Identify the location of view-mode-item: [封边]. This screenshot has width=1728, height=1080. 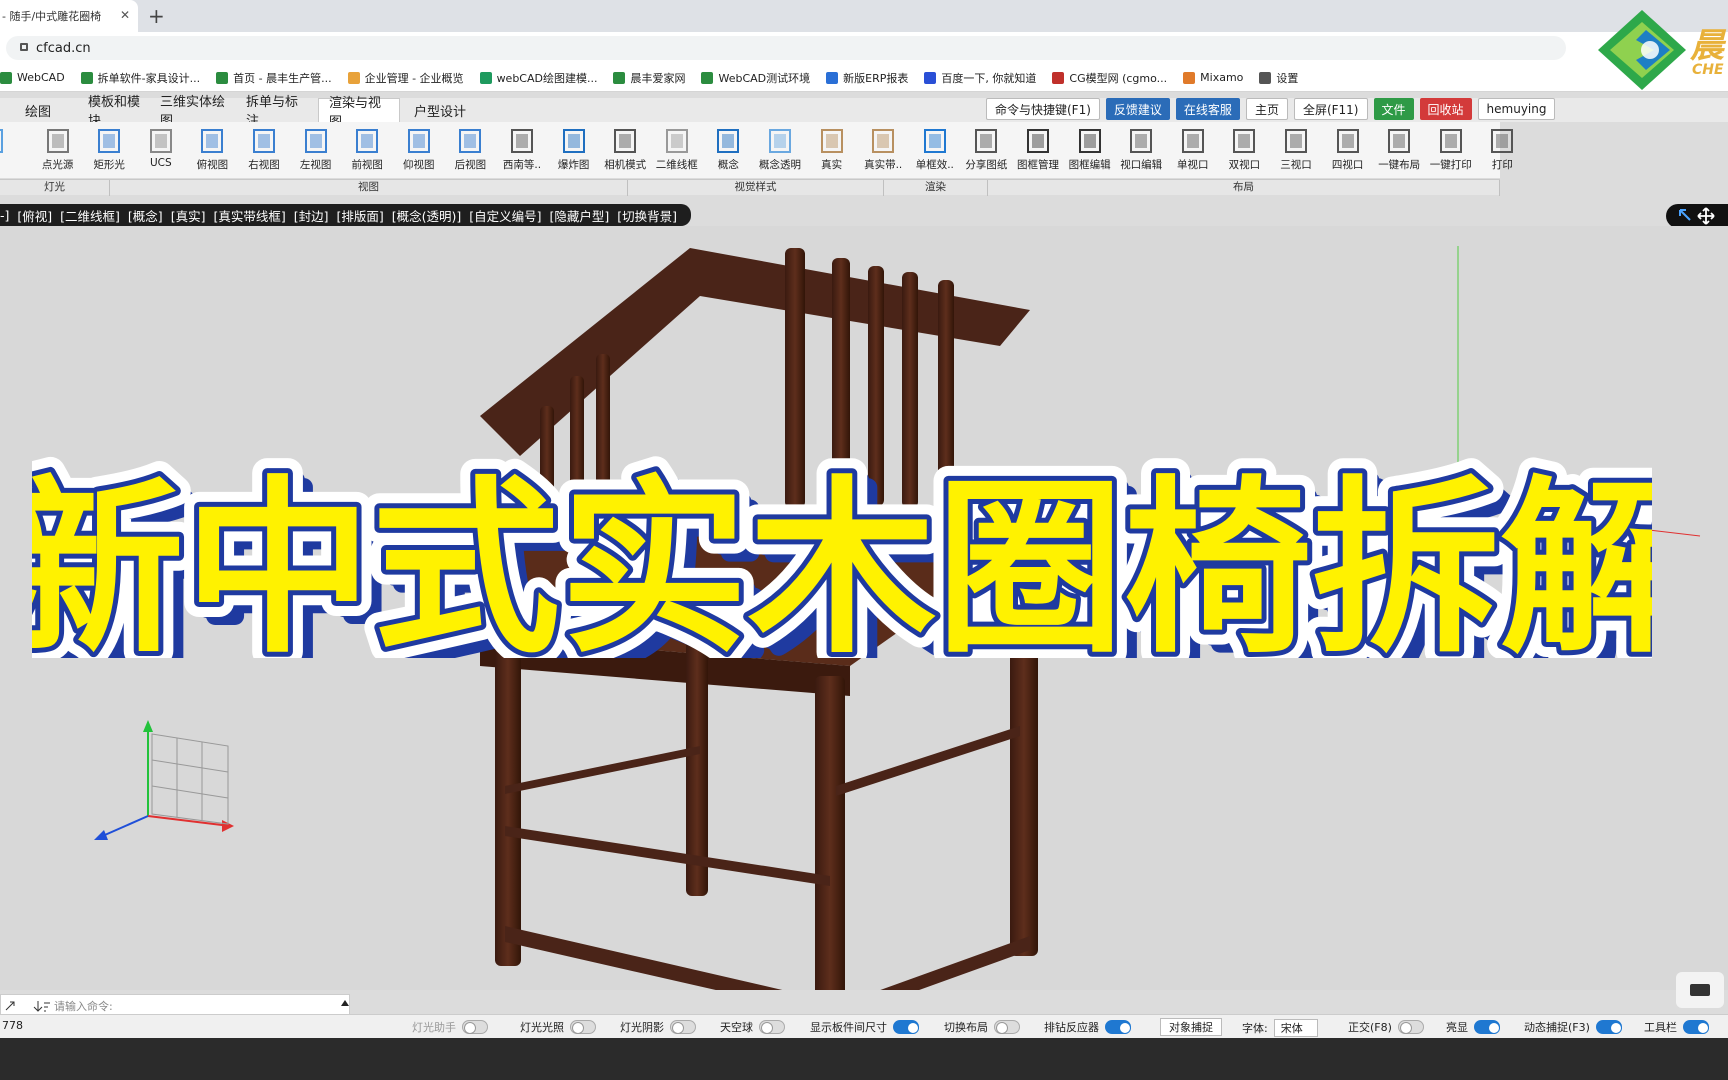
(311, 215).